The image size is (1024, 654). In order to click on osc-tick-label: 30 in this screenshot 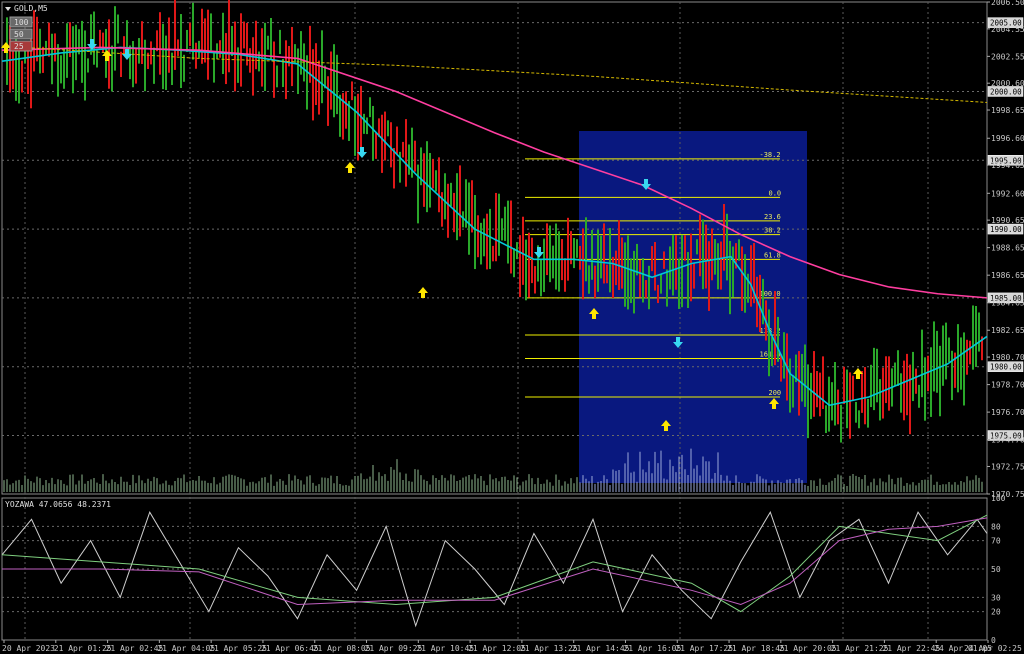, I will do `click(996, 597)`.